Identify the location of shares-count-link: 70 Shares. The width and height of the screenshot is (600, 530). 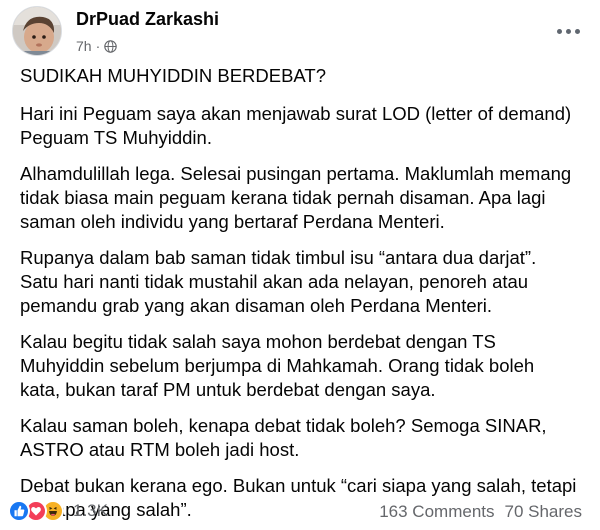
(544, 512).